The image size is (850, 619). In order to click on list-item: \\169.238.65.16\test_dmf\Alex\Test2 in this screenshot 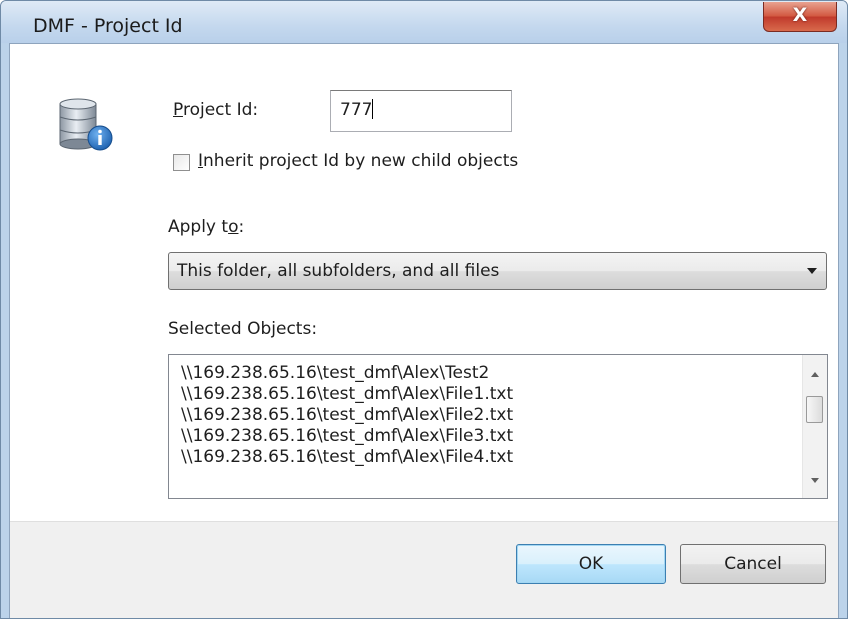, I will do `click(347, 373)`.